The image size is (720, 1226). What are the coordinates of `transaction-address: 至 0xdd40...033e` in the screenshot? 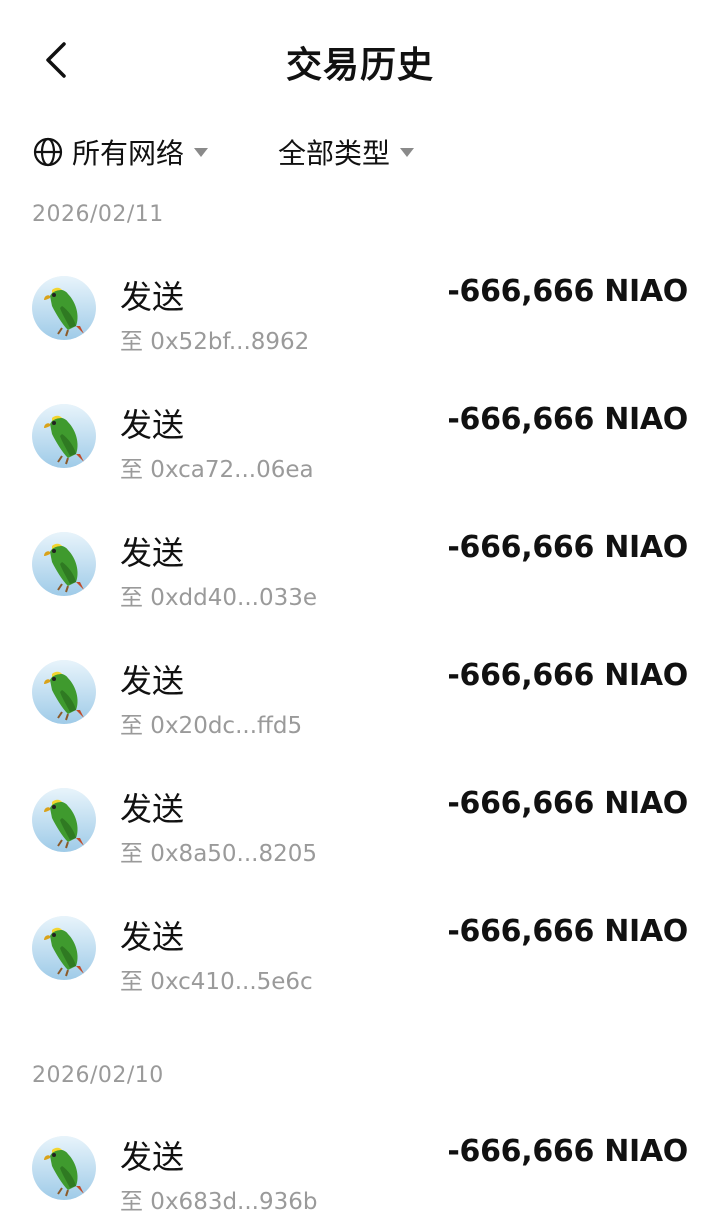 It's located at (219, 598).